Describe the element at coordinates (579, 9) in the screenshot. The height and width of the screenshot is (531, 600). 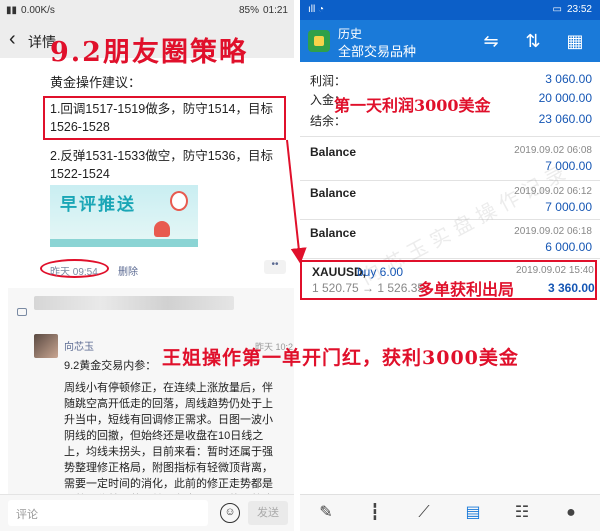
I see `clock: 23:52` at that location.